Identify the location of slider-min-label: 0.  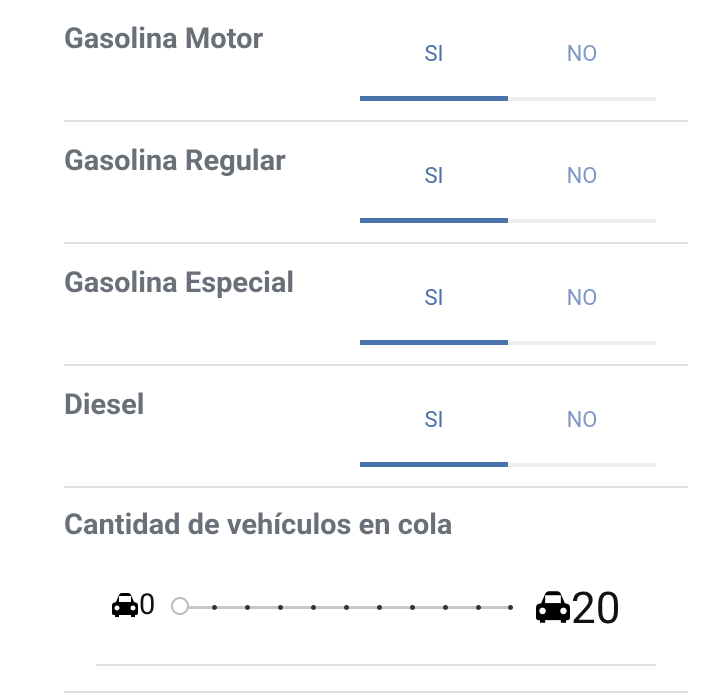
(147, 605).